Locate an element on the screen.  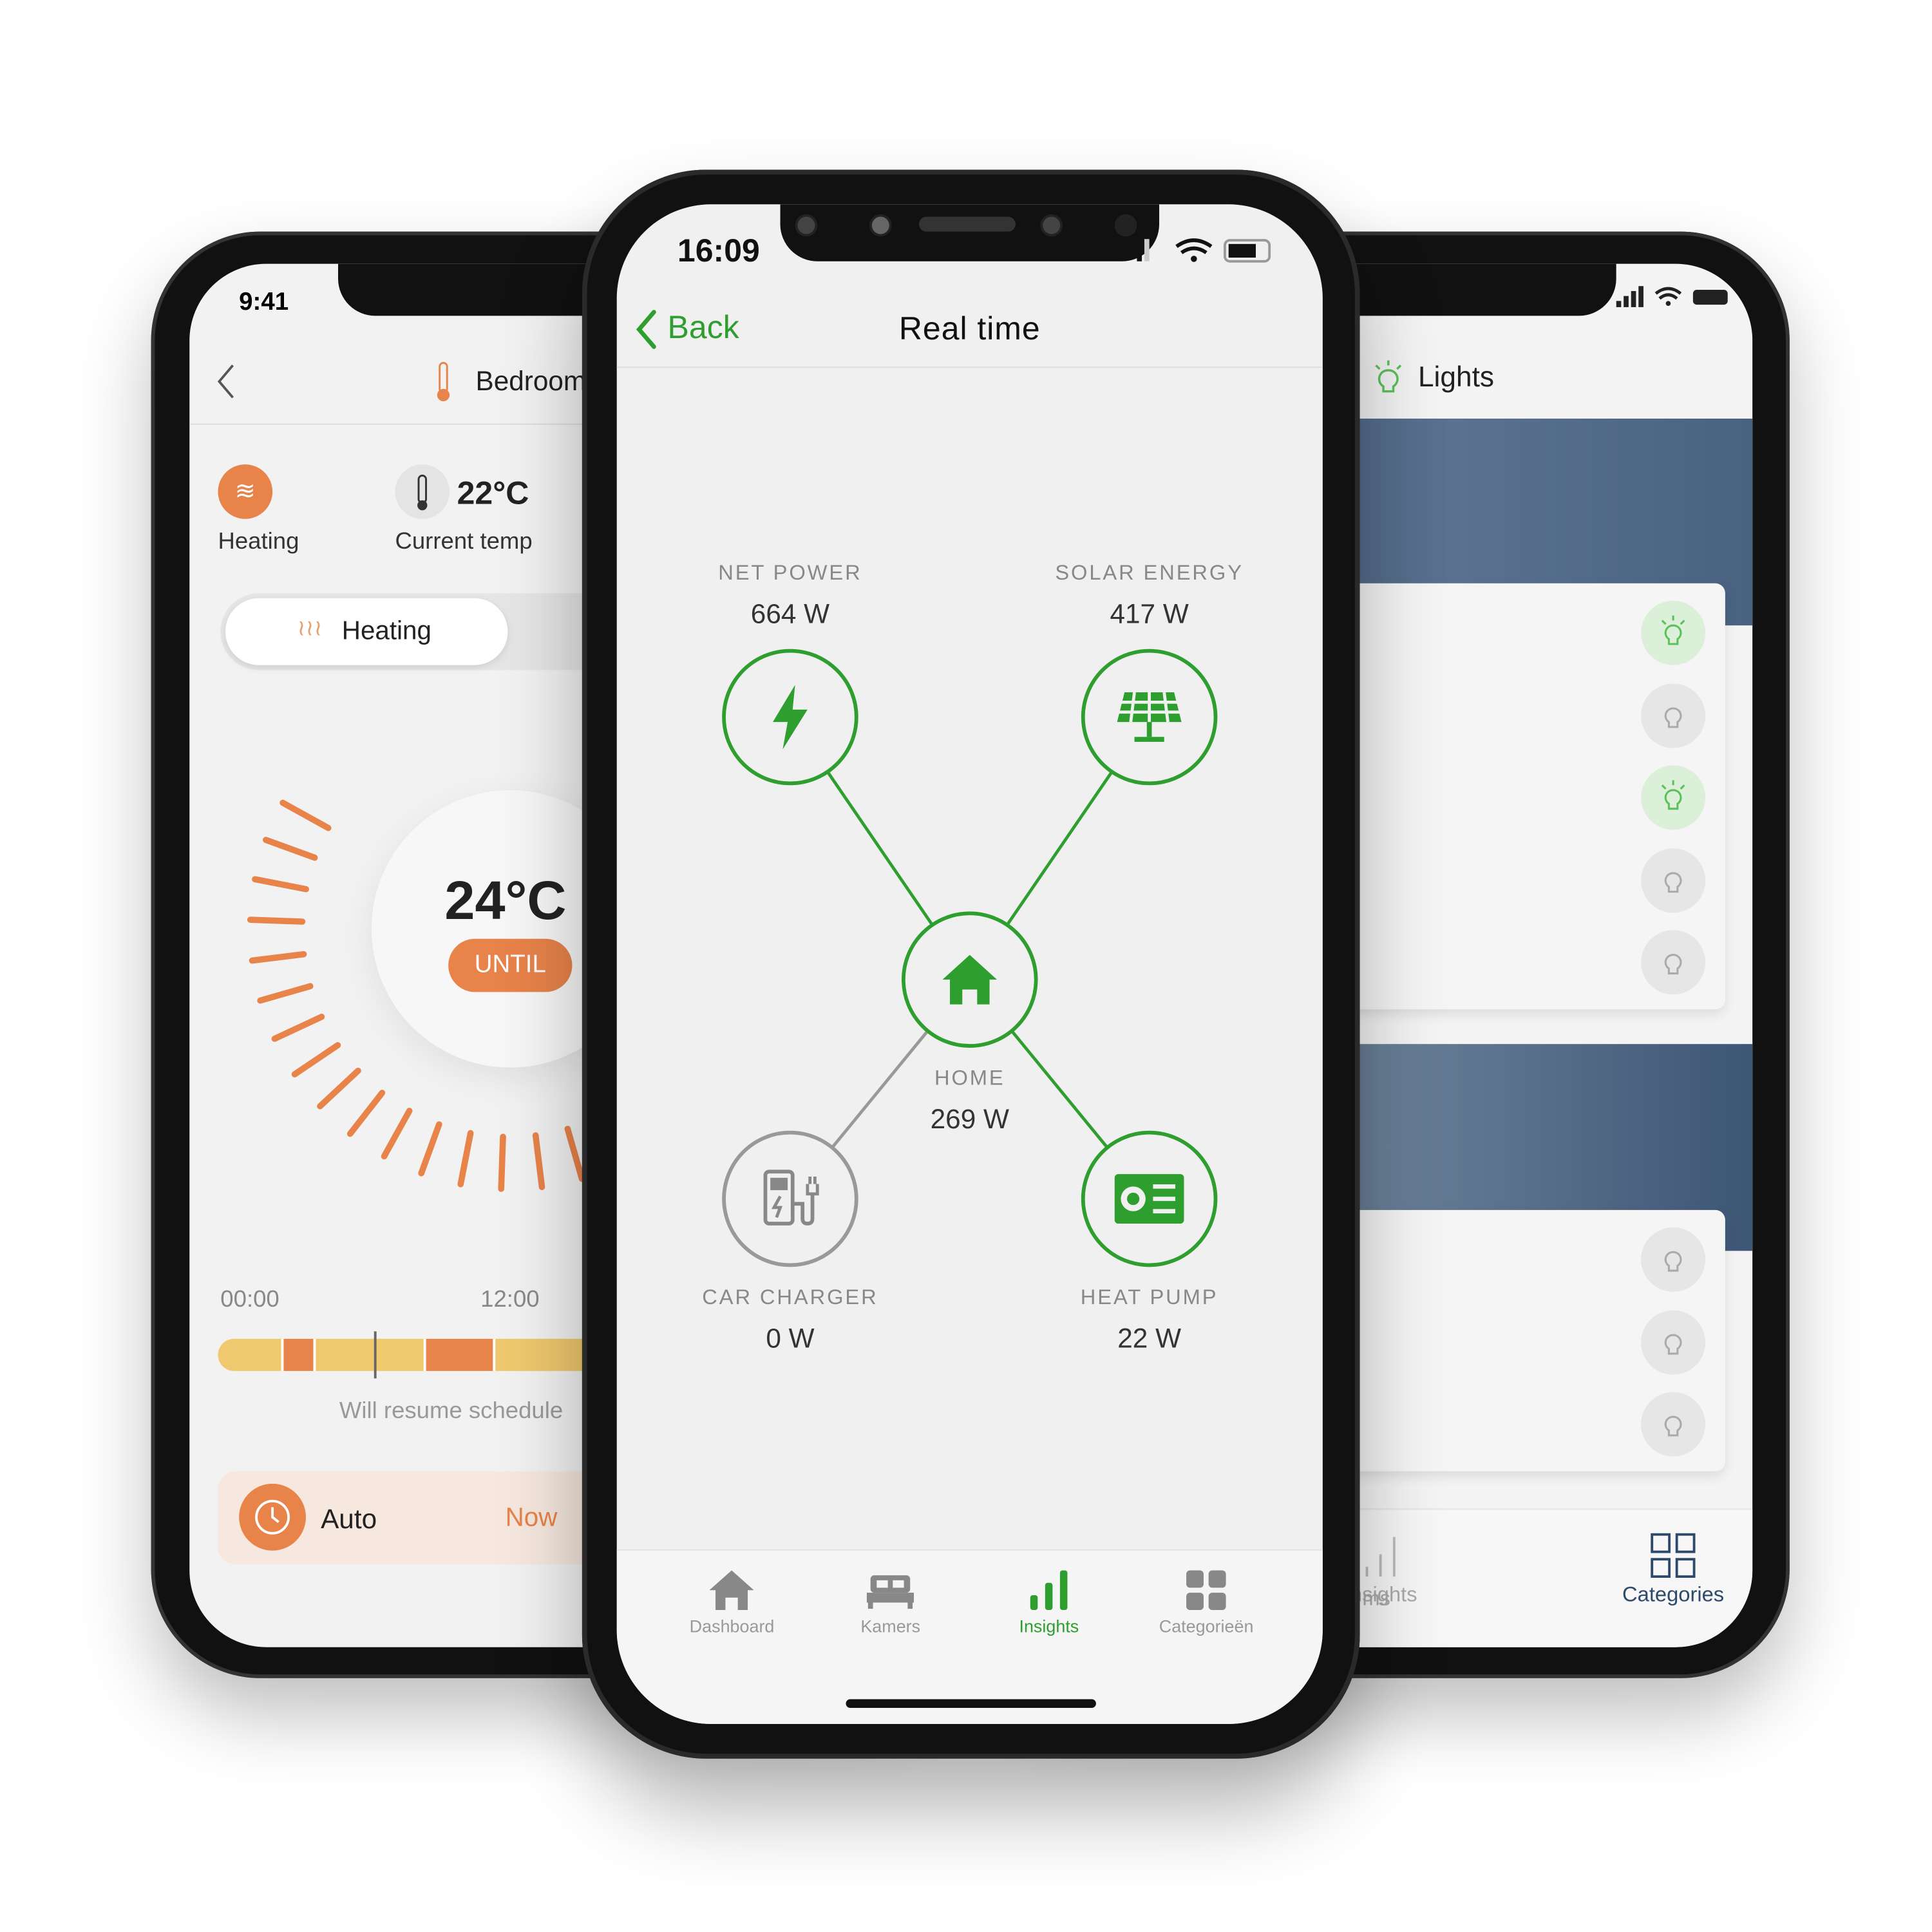
solar-panel-icon is located at coordinates (1149, 717).